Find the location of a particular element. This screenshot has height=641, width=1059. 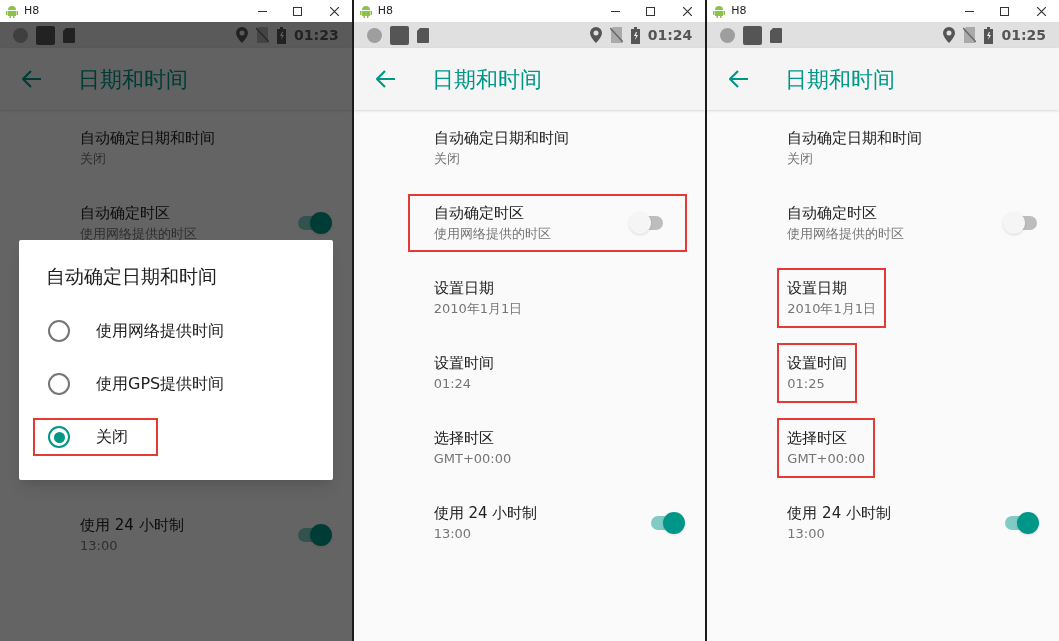

radio-option: 使用GPS提供时间 is located at coordinates (144, 384).